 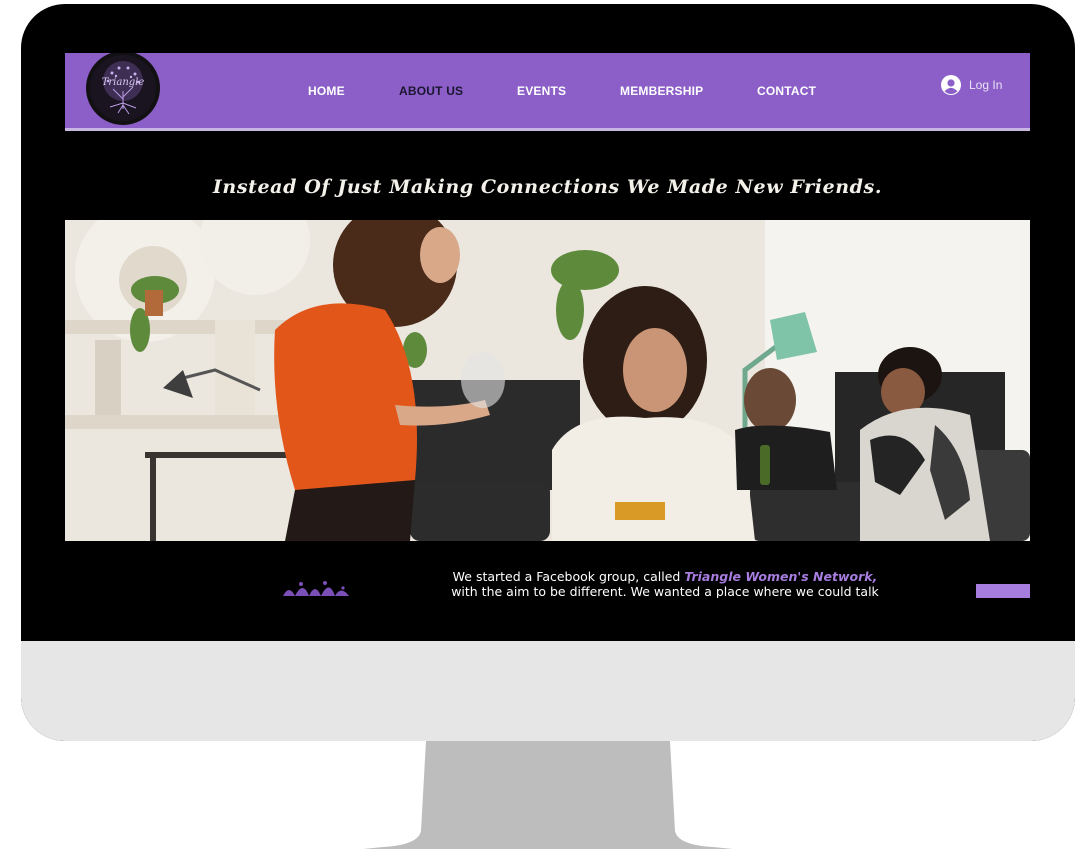 What do you see at coordinates (568, 576) in the screenshot?
I see `intro-text-before: We started a Facebook group, called` at bounding box center [568, 576].